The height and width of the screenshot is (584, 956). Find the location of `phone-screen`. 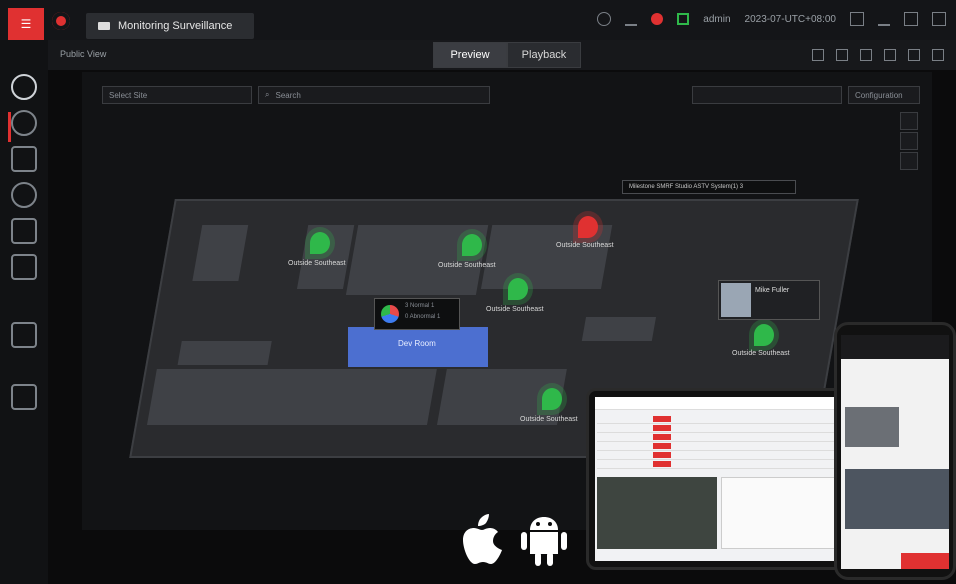

phone-screen is located at coordinates (895, 452).